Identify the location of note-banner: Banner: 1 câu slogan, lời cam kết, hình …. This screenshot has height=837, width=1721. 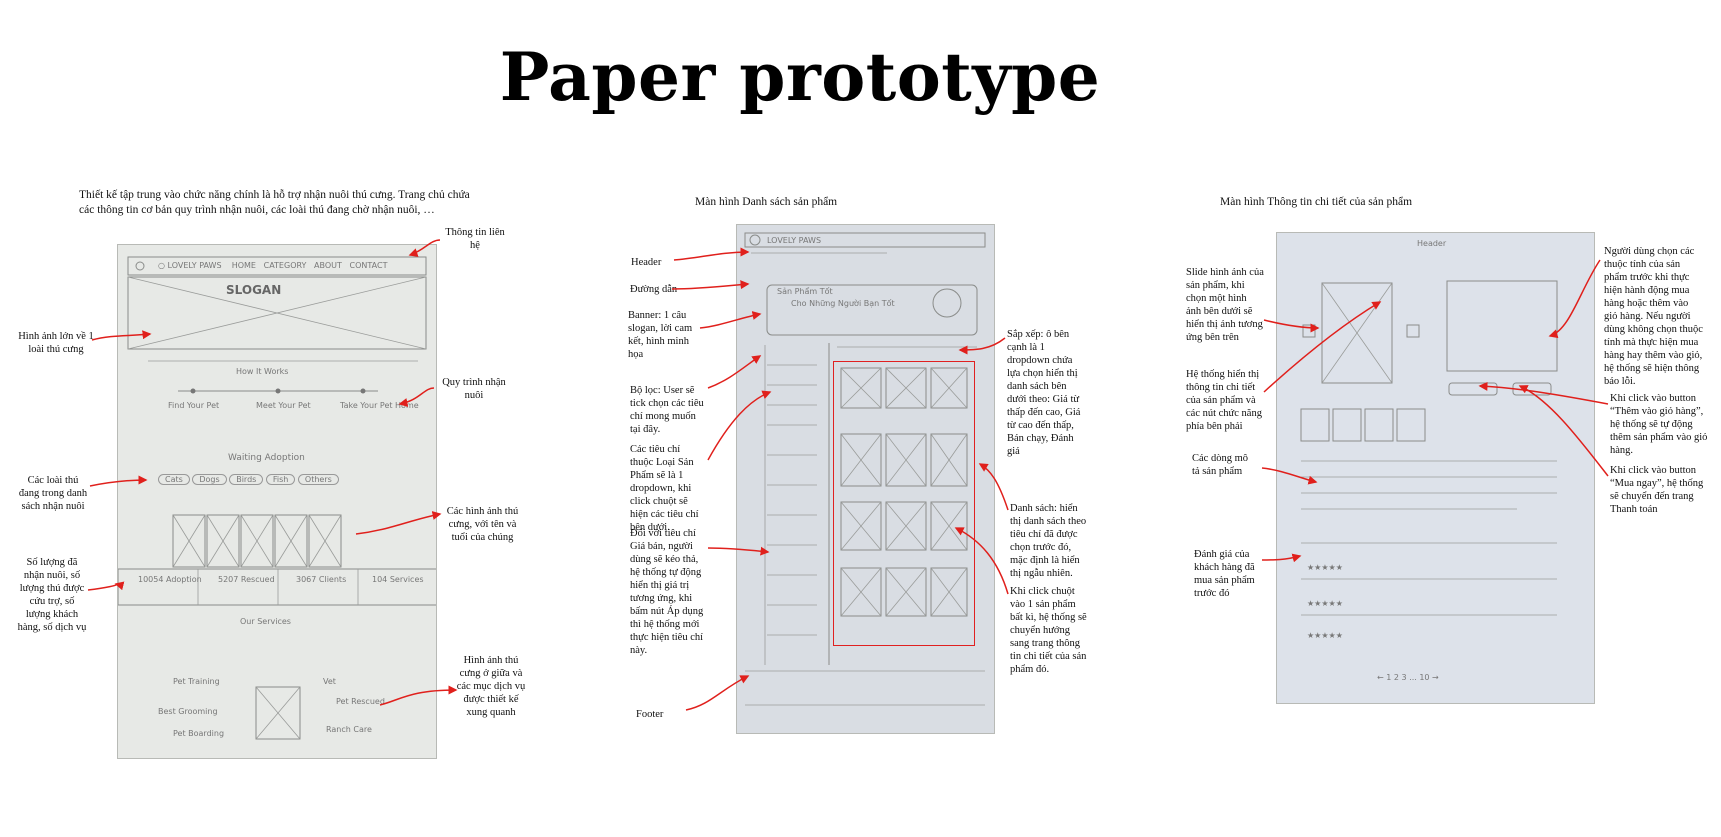
(660, 335).